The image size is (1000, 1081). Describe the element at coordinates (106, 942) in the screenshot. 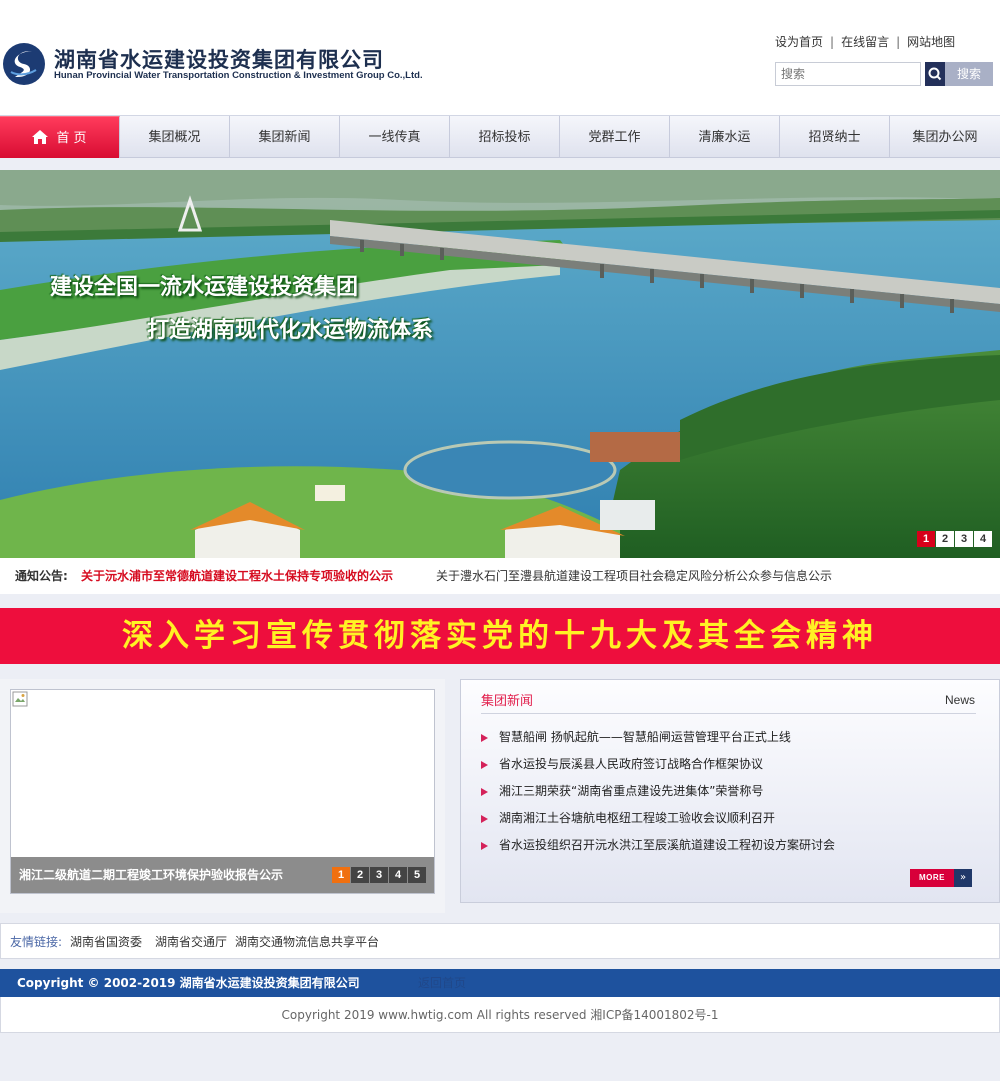

I see `friend-link-sasac: 湖南省国资委` at that location.